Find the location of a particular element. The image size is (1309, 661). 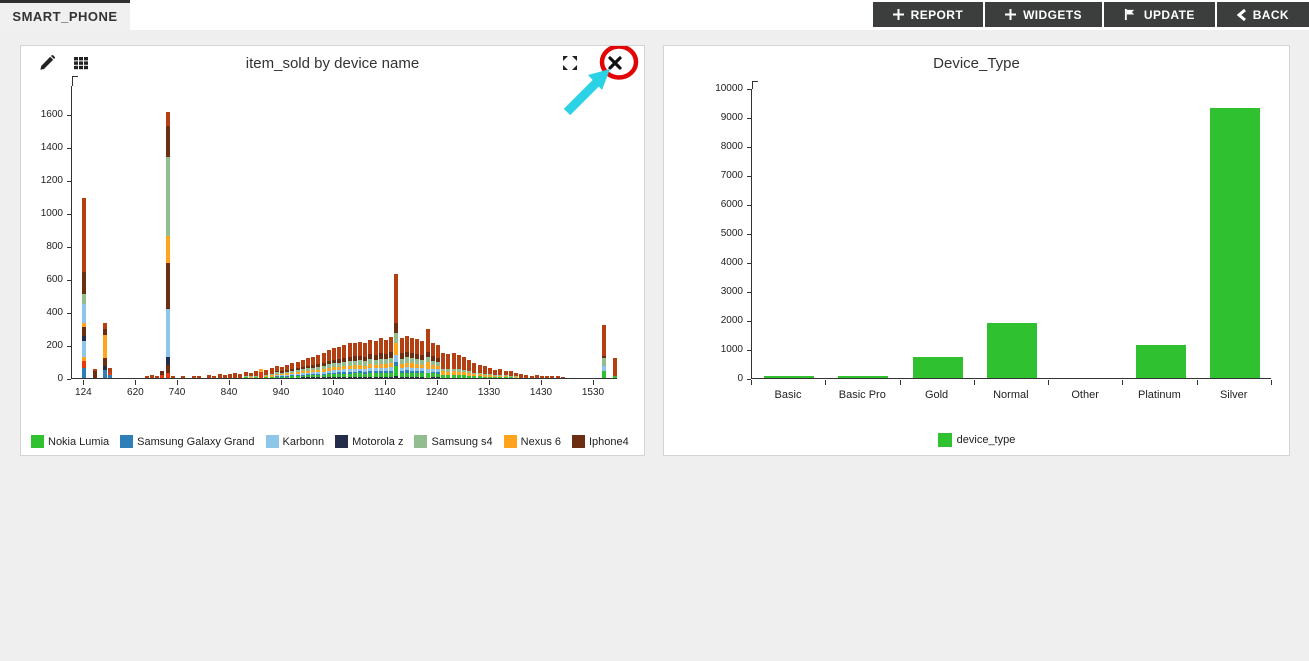

update-button-label: UPDATE is located at coordinates (1169, 14).